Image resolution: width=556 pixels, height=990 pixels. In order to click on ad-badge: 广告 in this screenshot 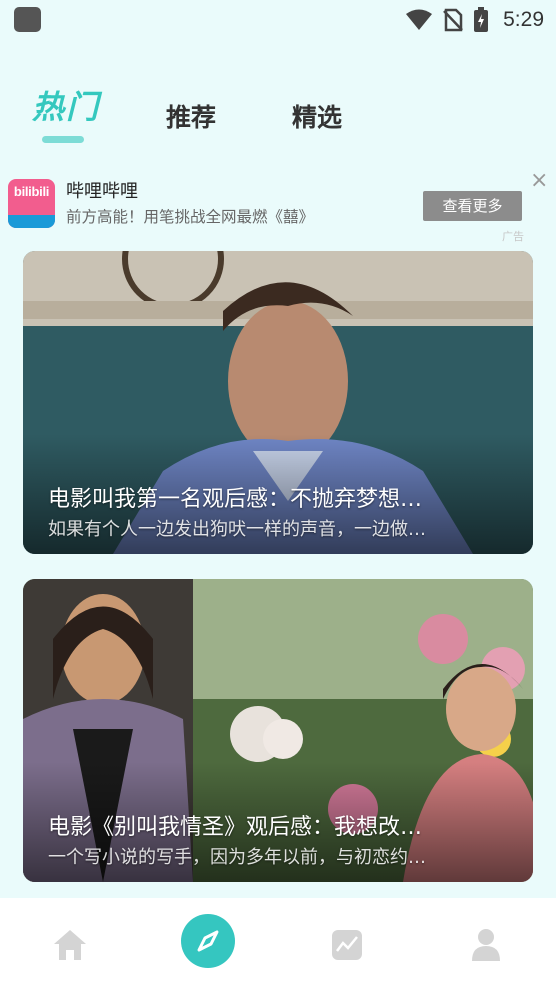, I will do `click(513, 236)`.